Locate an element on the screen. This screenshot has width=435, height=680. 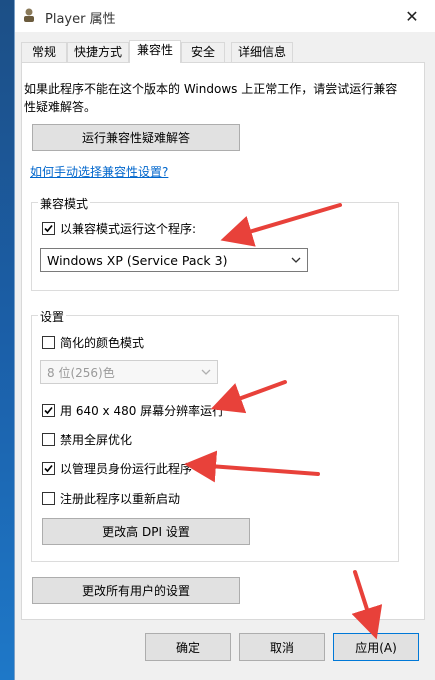
disable-fullscreen-checkbox is located at coordinates (48, 439).